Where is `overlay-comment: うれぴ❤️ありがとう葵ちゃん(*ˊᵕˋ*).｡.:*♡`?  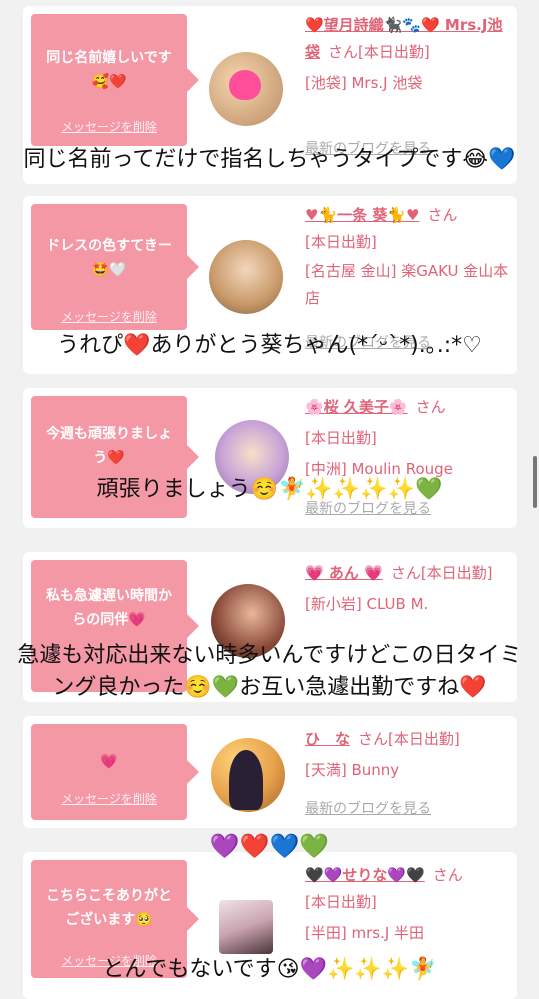 overlay-comment: うれぴ❤️ありがとう葵ちゃん(*ˊᵕˋ*).｡.:*♡ is located at coordinates (269, 345).